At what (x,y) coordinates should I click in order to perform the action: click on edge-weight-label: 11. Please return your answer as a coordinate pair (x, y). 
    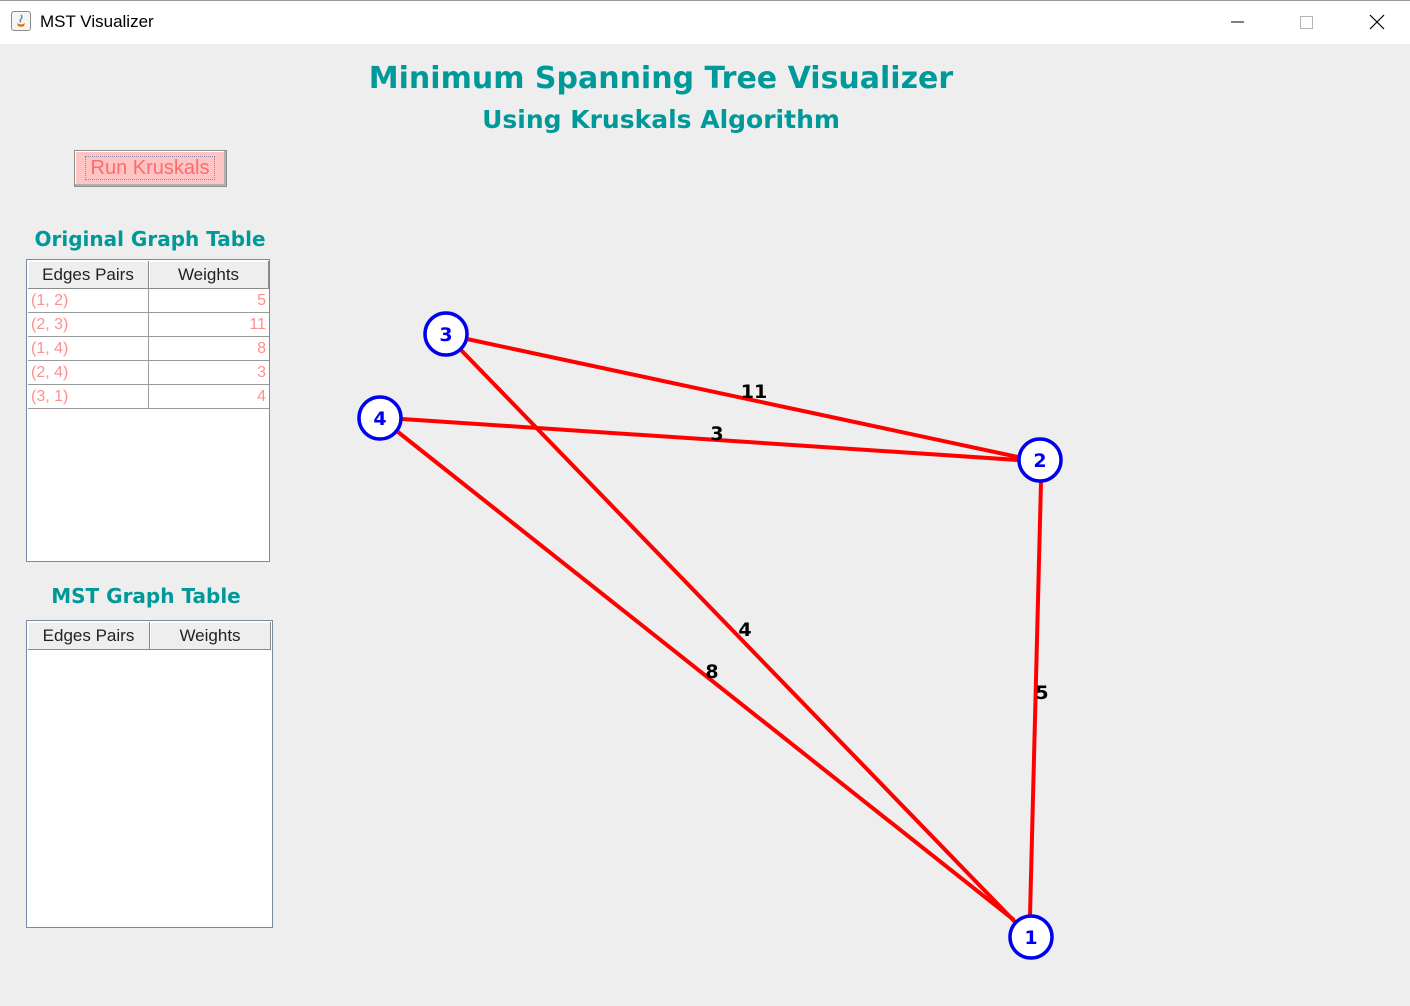
    Looking at the image, I should click on (754, 392).